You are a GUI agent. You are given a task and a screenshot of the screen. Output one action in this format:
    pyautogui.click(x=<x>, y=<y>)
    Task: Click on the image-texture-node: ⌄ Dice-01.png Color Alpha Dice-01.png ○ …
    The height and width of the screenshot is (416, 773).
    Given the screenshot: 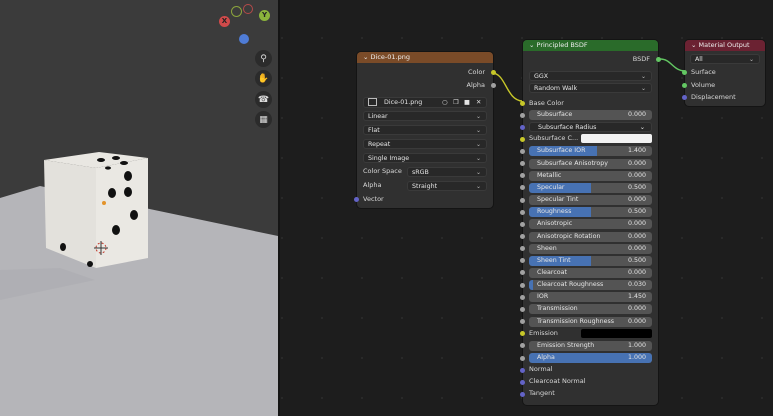 What is the action you would take?
    pyautogui.click(x=425, y=130)
    